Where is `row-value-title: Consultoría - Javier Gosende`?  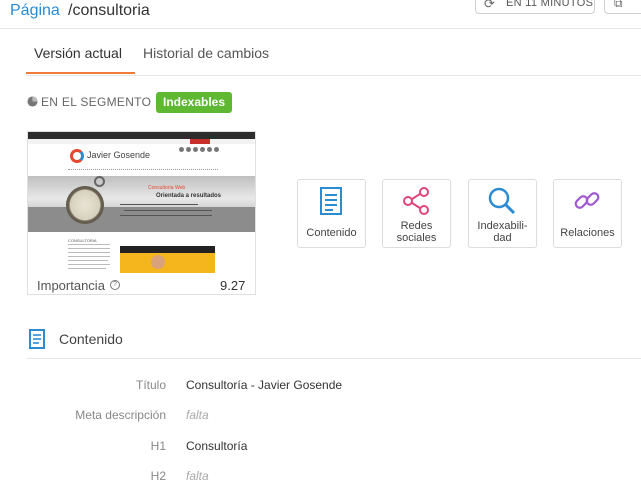 row-value-title: Consultoría - Javier Gosende is located at coordinates (264, 385).